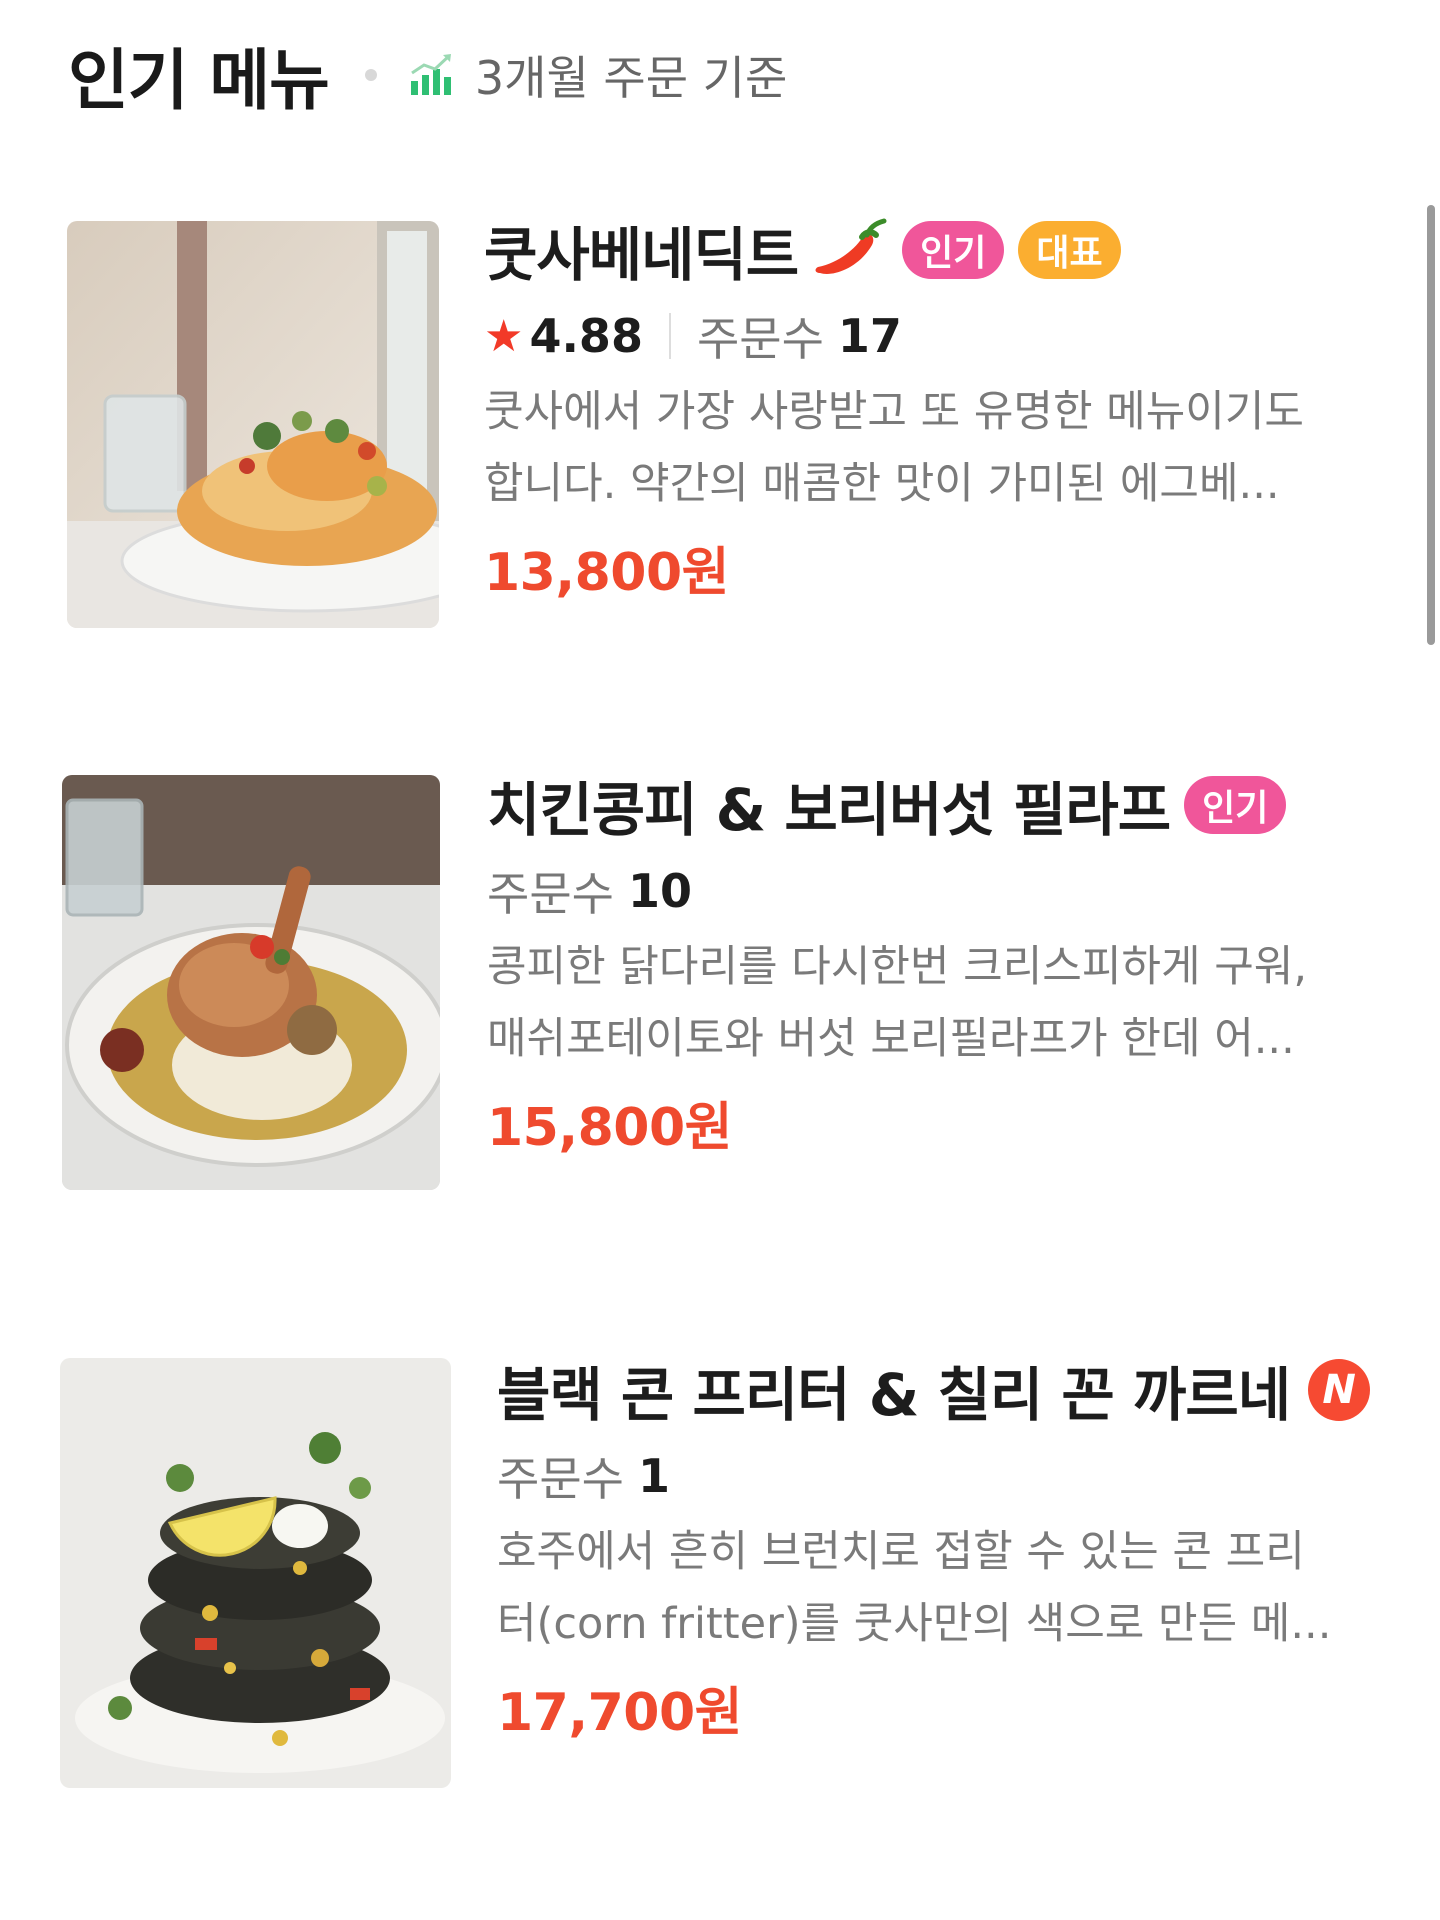 The height and width of the screenshot is (1920, 1440). What do you see at coordinates (653, 1476) in the screenshot?
I see `orders-count: 1` at bounding box center [653, 1476].